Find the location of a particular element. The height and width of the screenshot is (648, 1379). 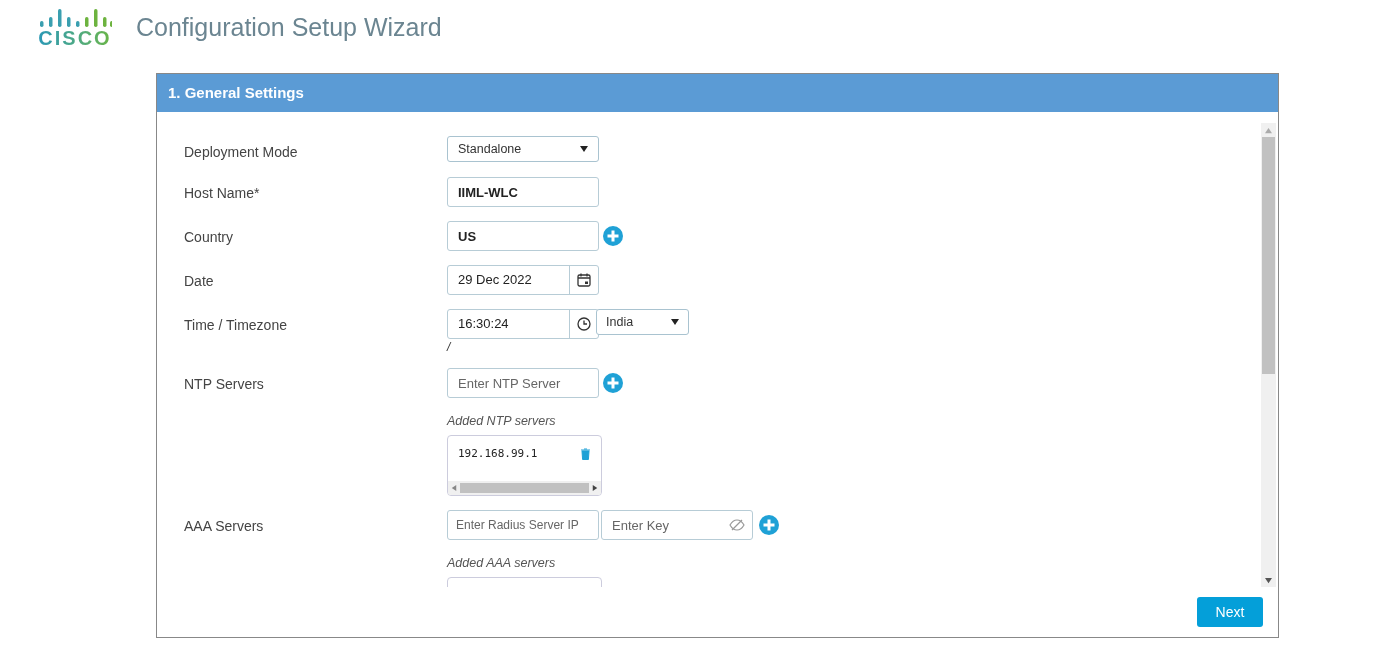

host-name-field: IIML-WLC is located at coordinates (523, 192).